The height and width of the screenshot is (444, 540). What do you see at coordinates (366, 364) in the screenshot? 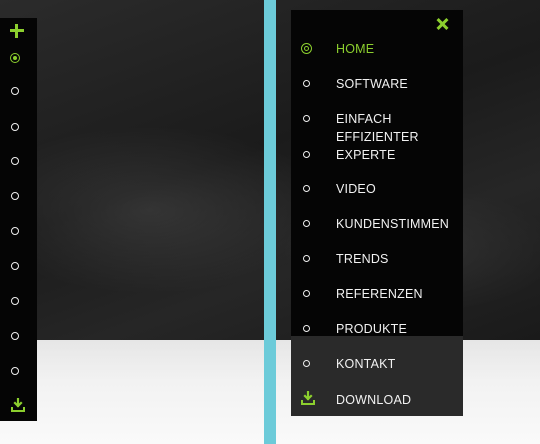
I see `menu-item-label: KONTAKT` at bounding box center [366, 364].